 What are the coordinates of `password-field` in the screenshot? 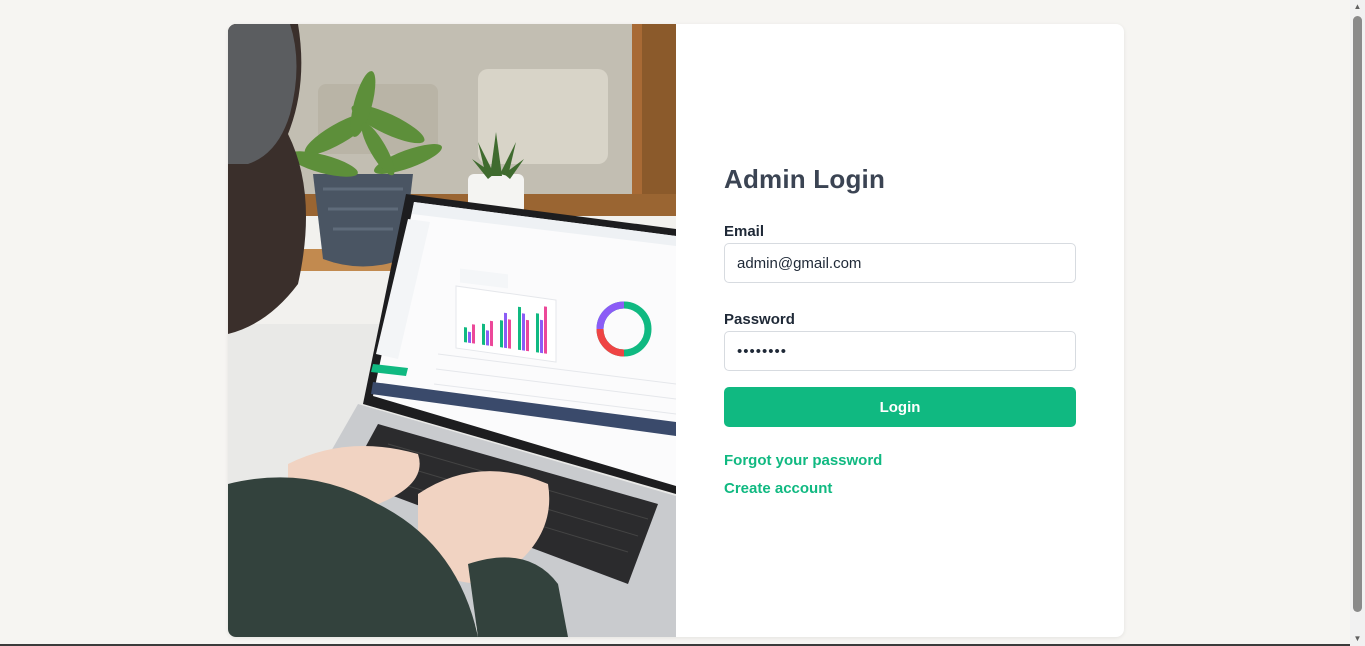 It's located at (900, 351).